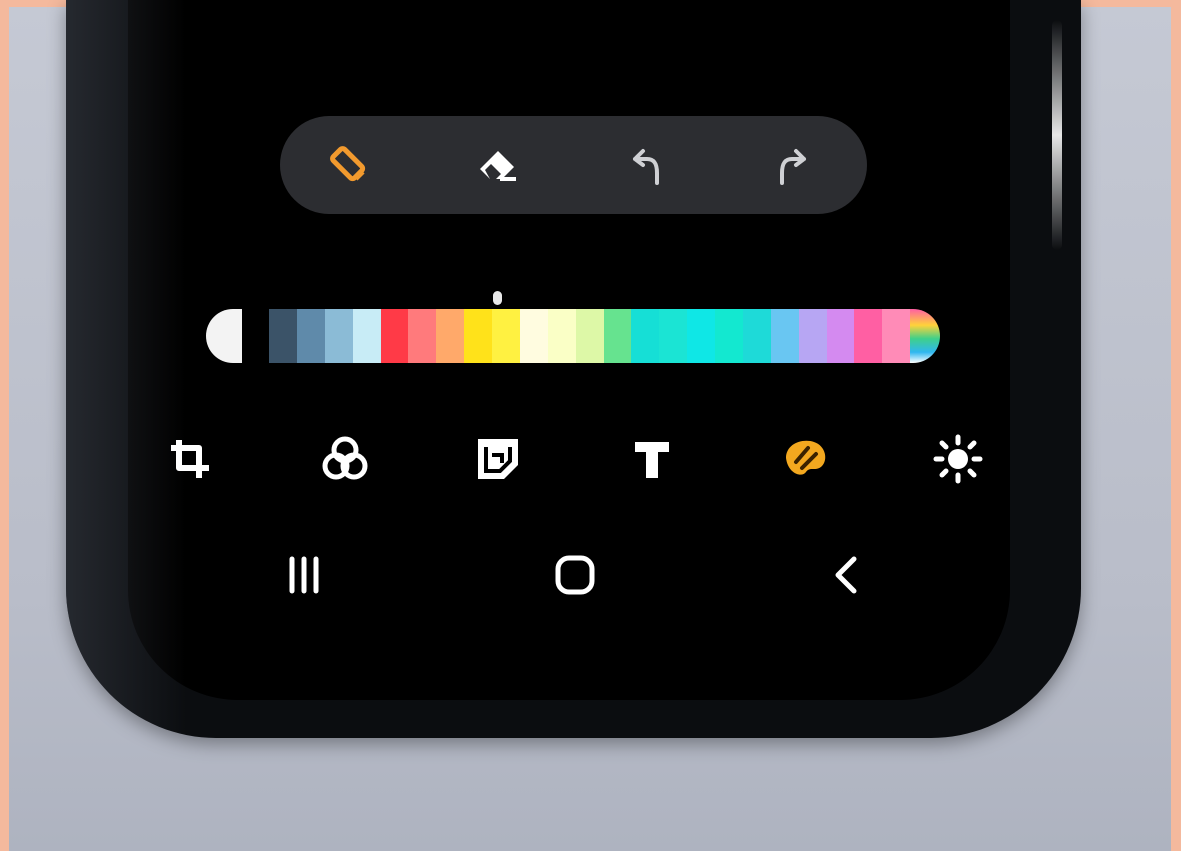 This screenshot has height=851, width=1181. I want to click on text-button, so click(652, 459).